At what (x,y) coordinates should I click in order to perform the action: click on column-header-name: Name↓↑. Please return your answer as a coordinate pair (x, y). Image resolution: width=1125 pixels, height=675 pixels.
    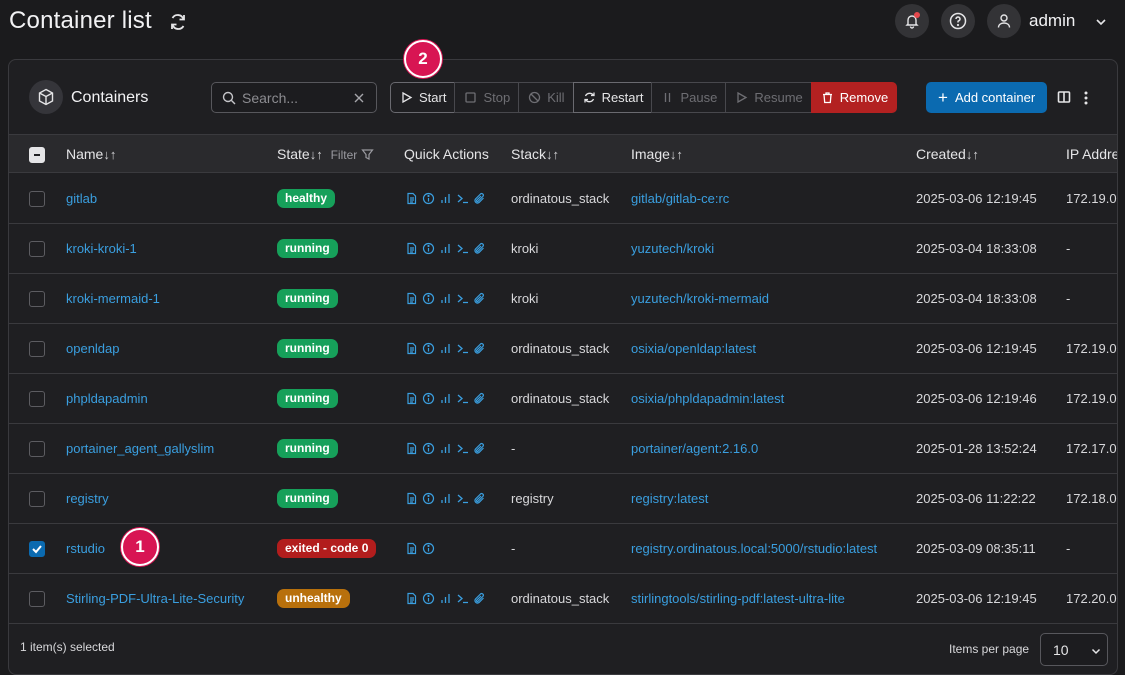
    Looking at the image, I should click on (91, 154).